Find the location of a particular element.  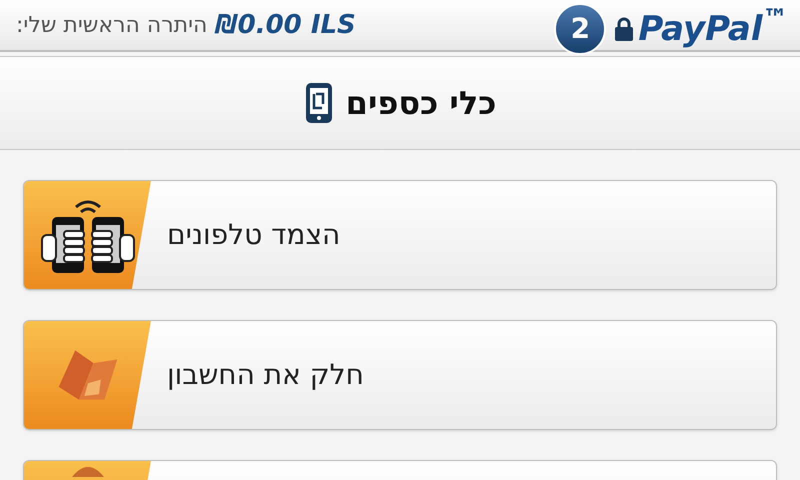

item-label: חלק את החשבון is located at coordinates (265, 375).